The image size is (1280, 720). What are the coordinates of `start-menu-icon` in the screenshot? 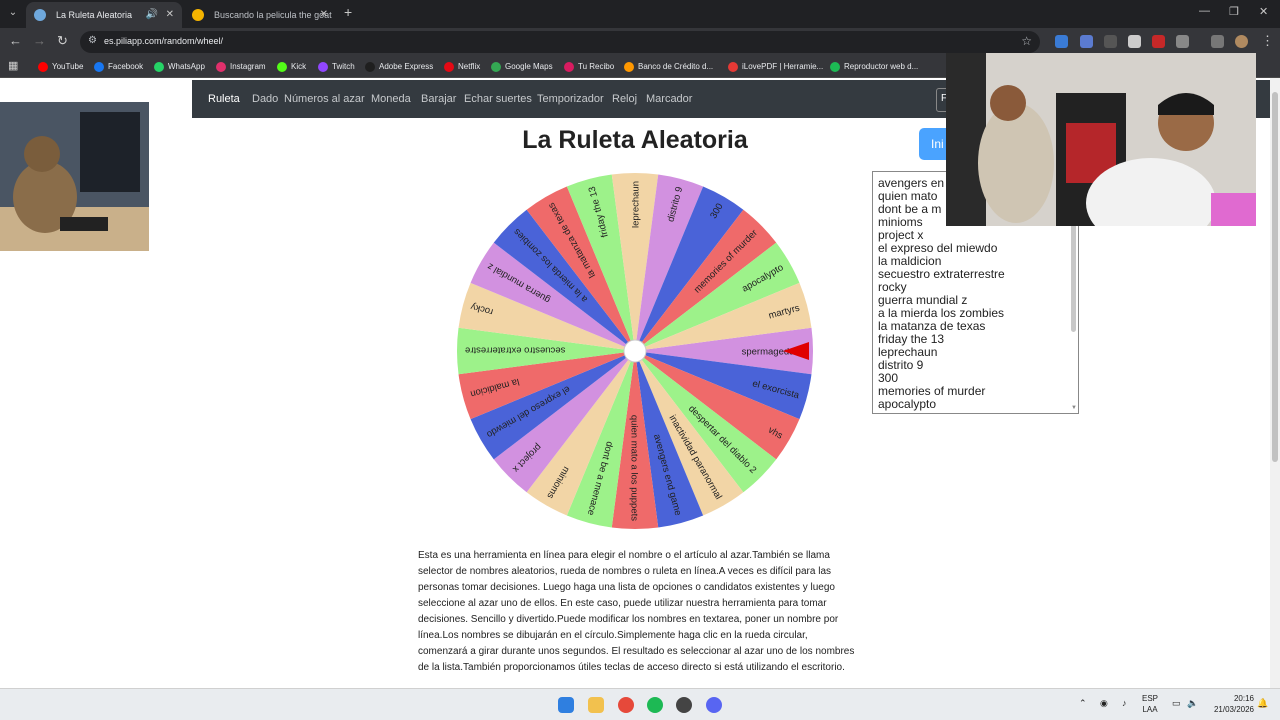 It's located at (566, 705).